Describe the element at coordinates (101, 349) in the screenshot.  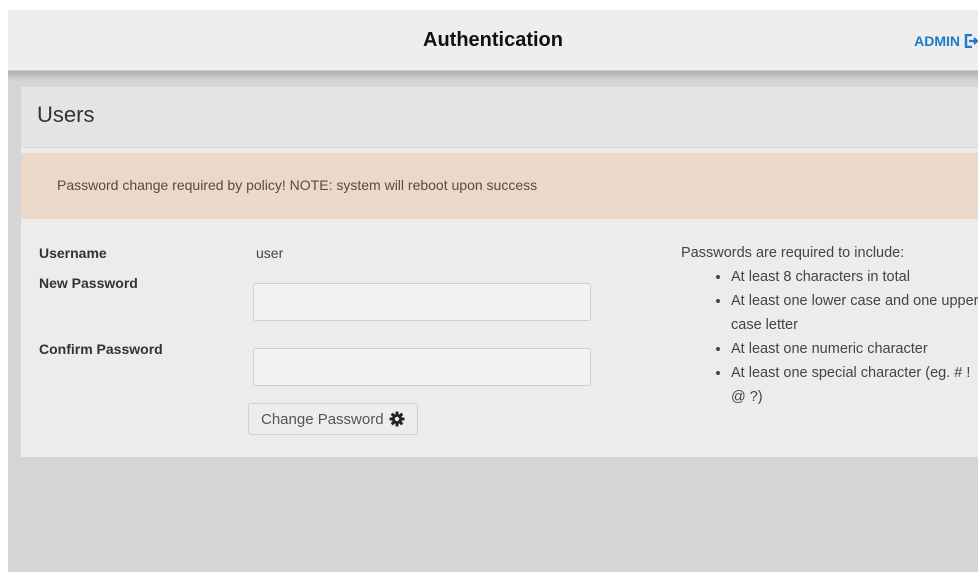
I see `confirm-password-label: Confirm Password` at that location.